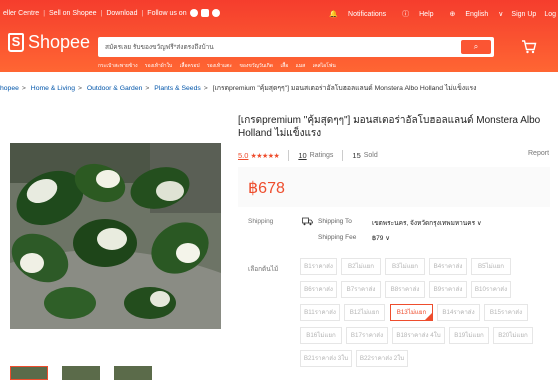 This screenshot has height=380, width=558. Describe the element at coordinates (506, 312) in the screenshot. I see `variation-option: B15ราคาส่ง` at that location.